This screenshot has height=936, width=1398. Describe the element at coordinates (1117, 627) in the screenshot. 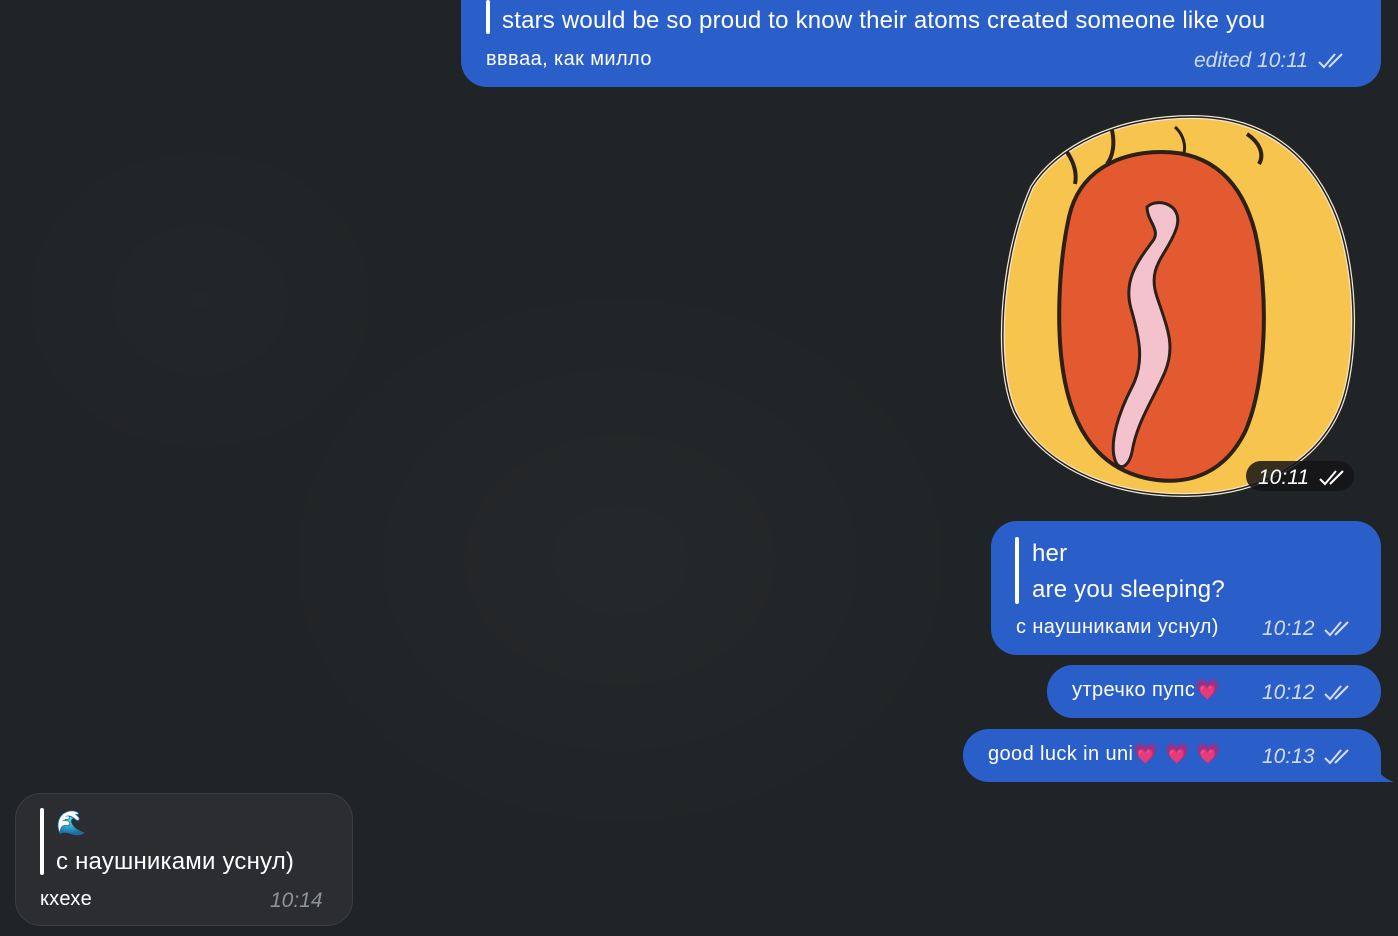

I see `message-text: с наушниками уснул)` at that location.